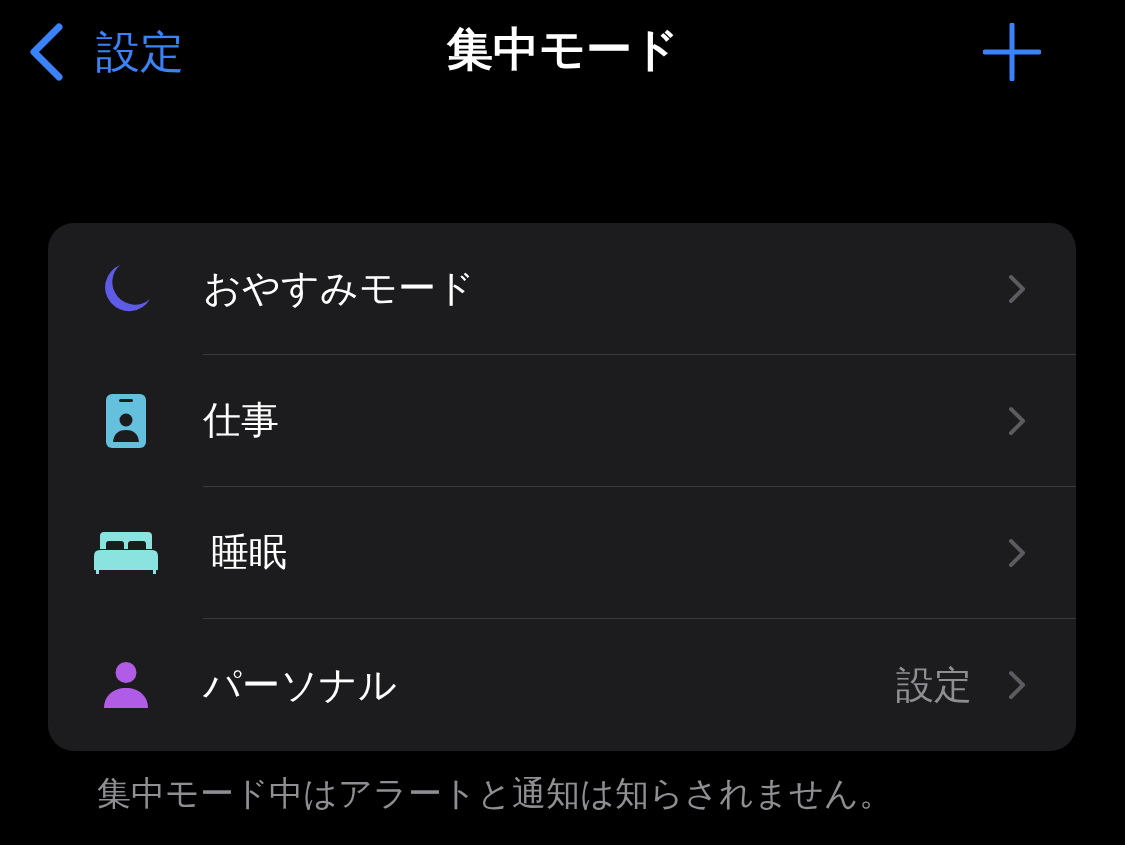 This screenshot has width=1125, height=845. What do you see at coordinates (562, 289) in the screenshot?
I see `focus-mode-row: おやすみモード` at bounding box center [562, 289].